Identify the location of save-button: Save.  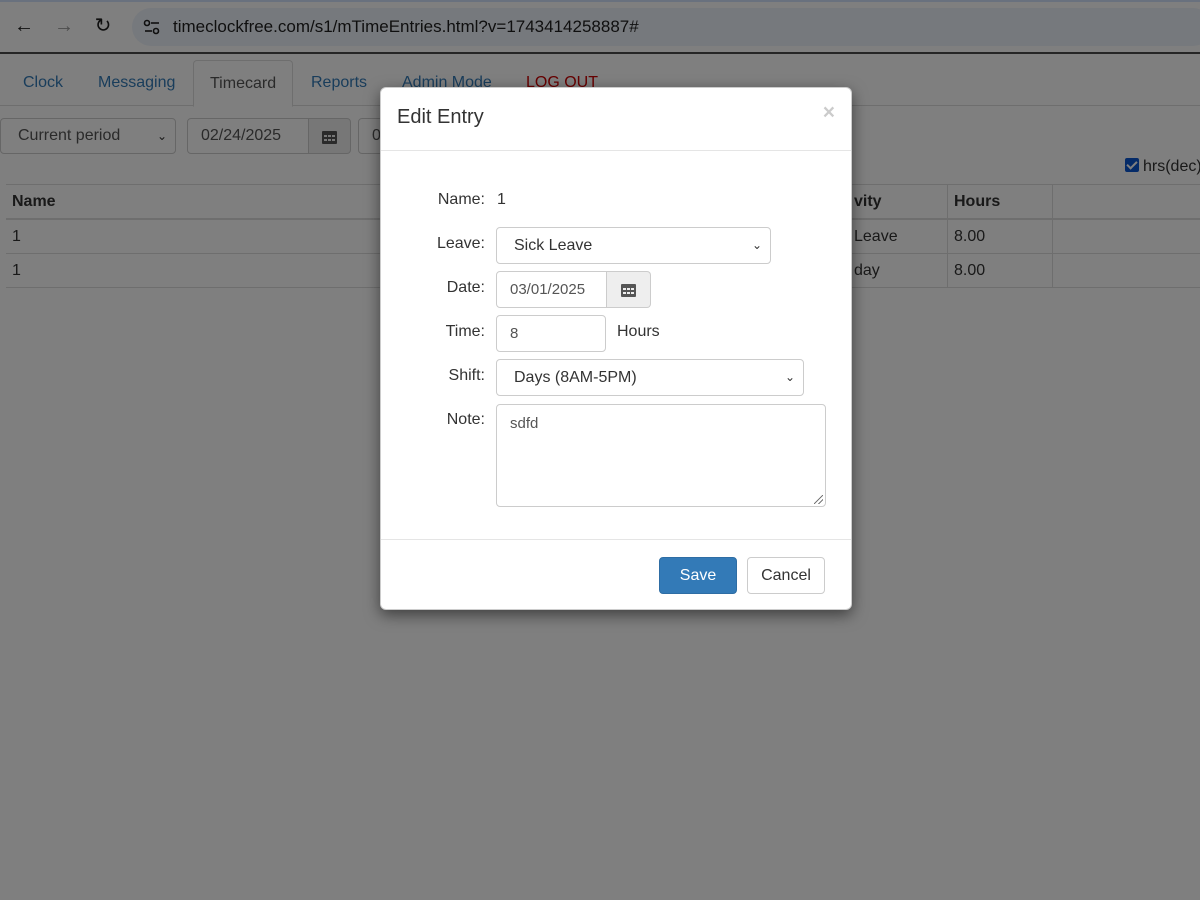
(698, 575).